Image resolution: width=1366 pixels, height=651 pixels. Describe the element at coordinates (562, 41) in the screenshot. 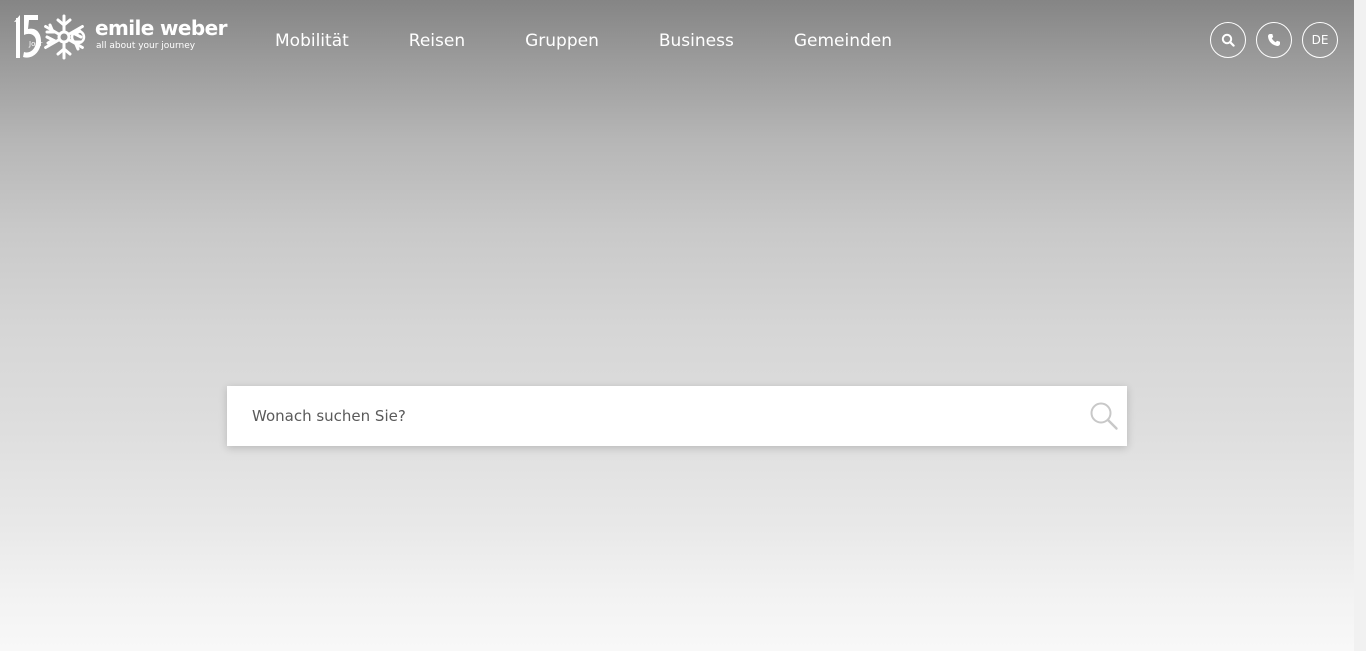

I see `nav-item-gruppen: Gruppen` at that location.